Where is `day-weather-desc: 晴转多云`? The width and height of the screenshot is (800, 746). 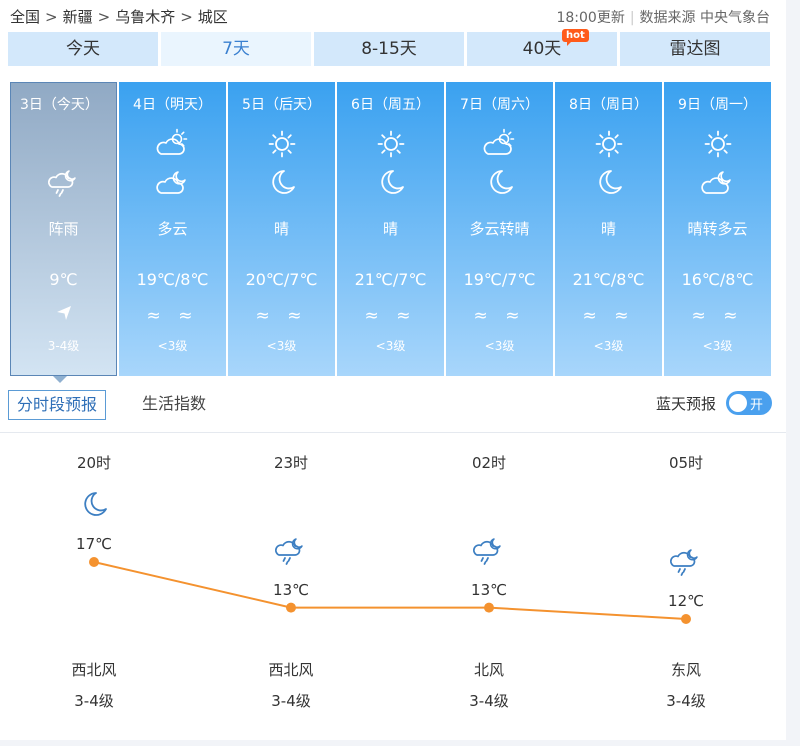 day-weather-desc: 晴转多云 is located at coordinates (717, 229).